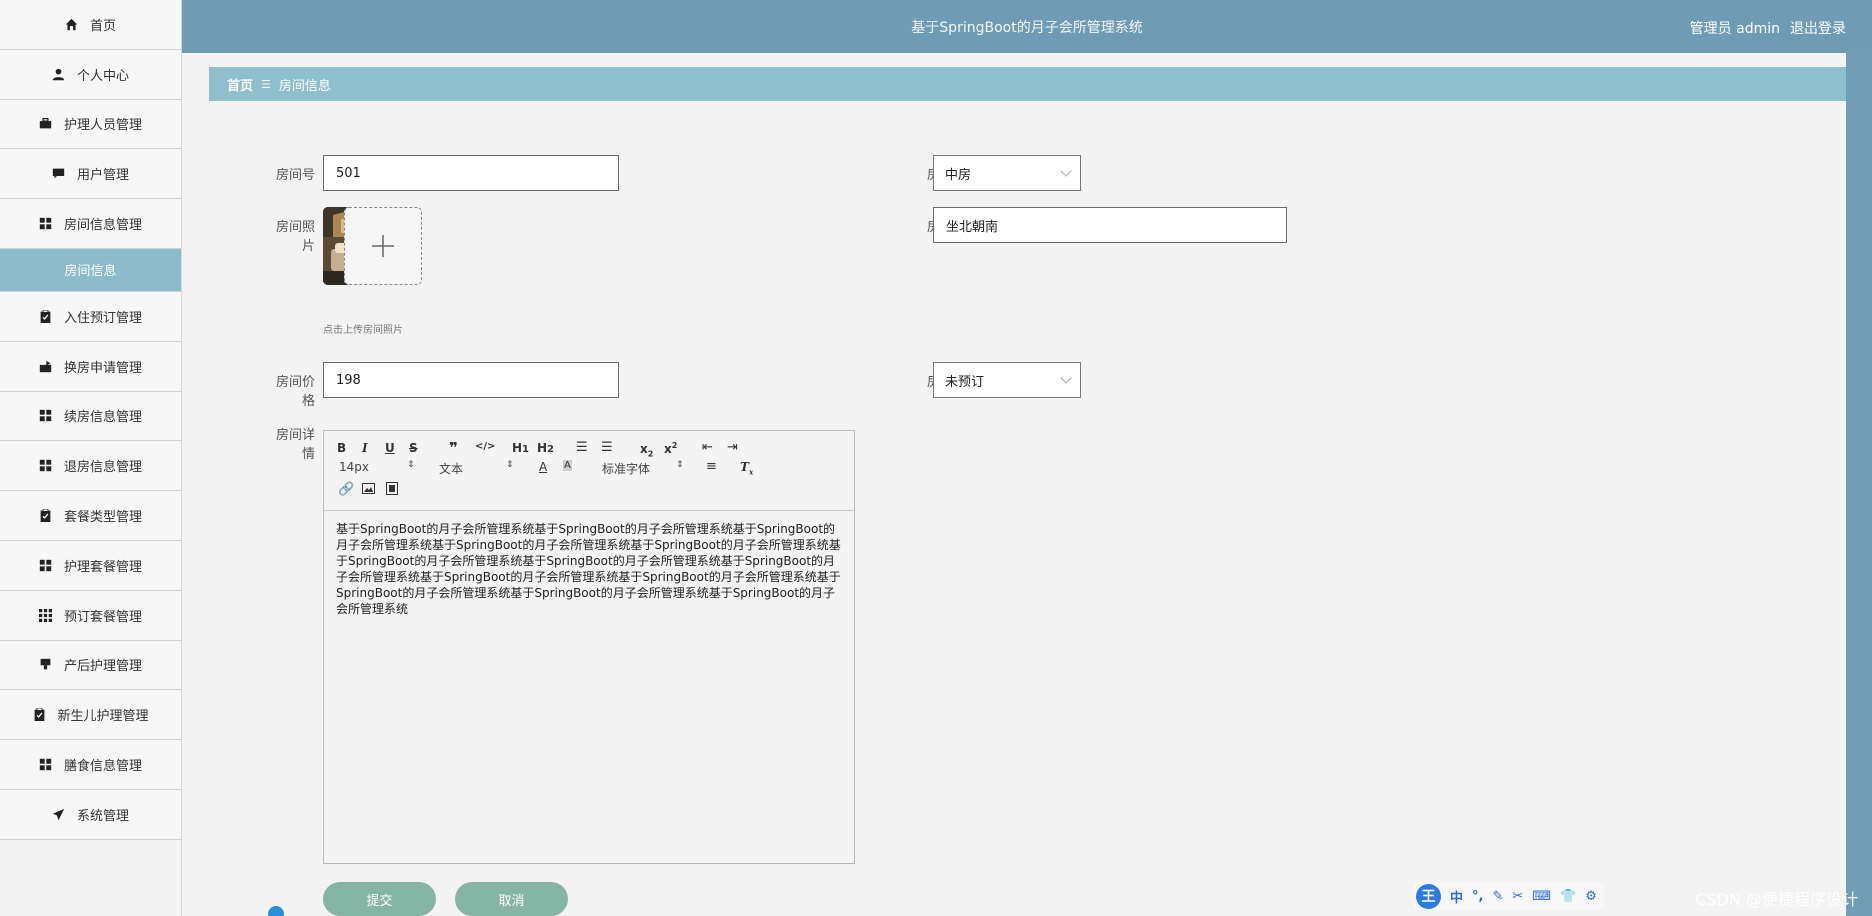 Image resolution: width=1872 pixels, height=916 pixels. Describe the element at coordinates (59, 74) in the screenshot. I see `user-icon` at that location.